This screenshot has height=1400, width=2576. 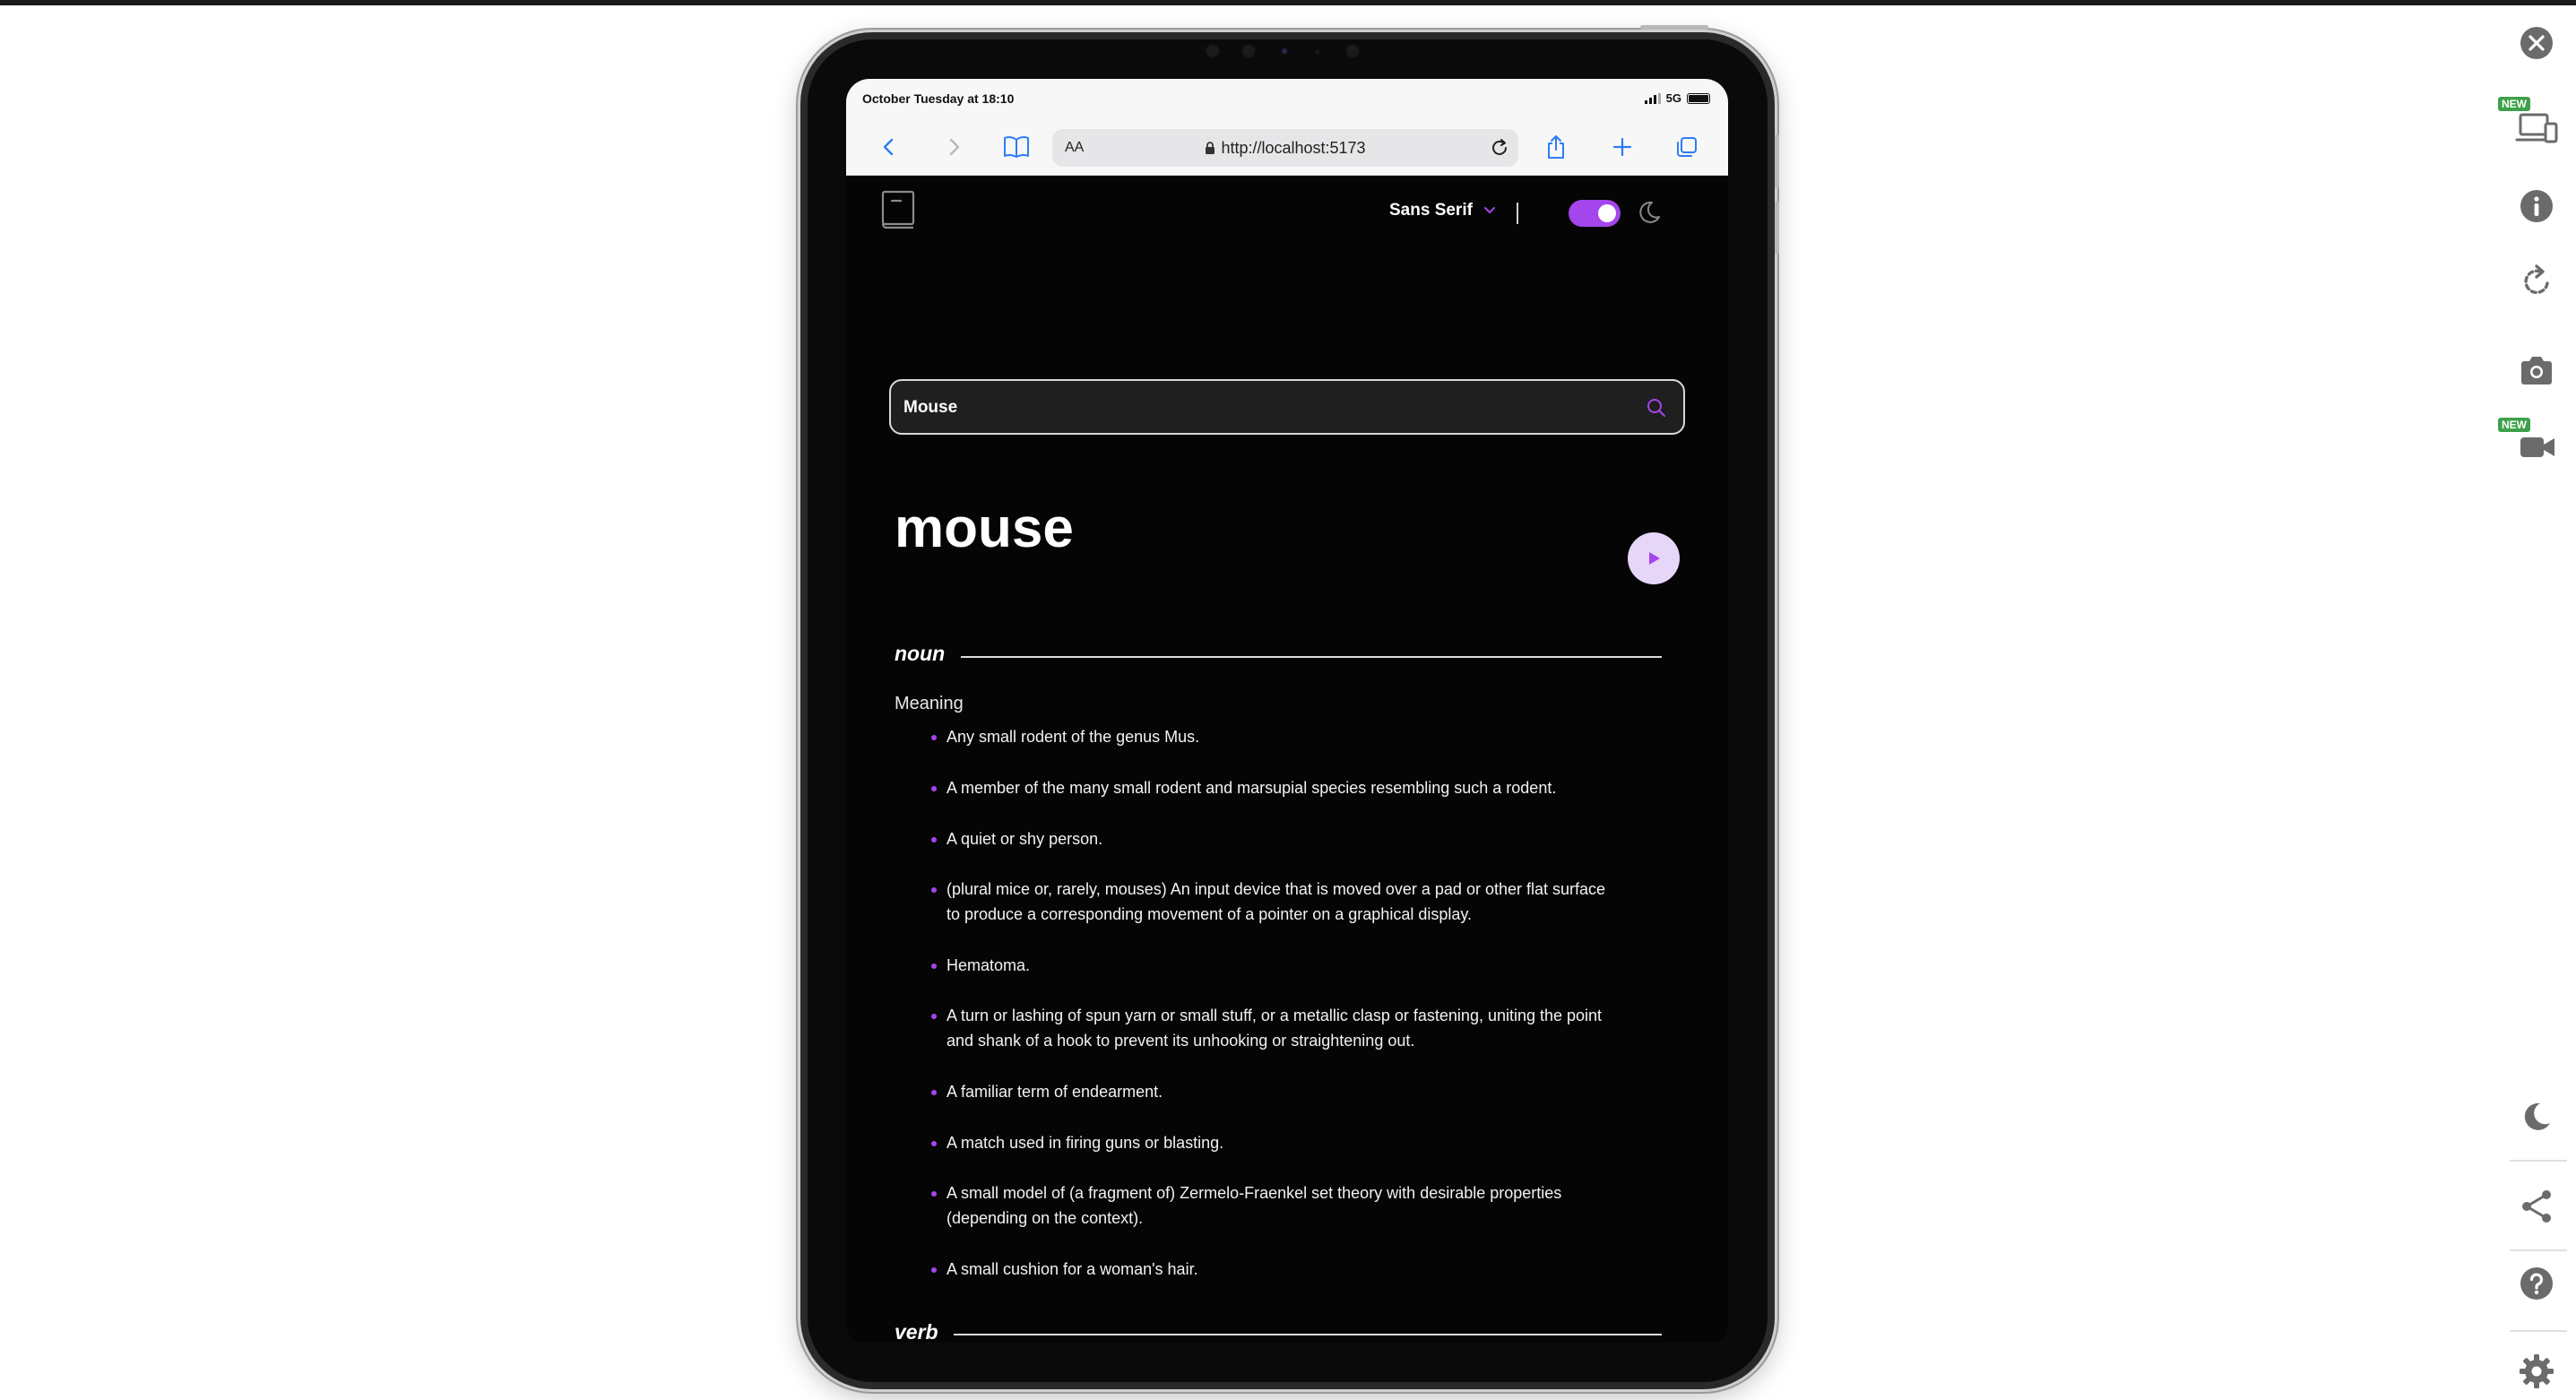 I want to click on search-box, so click(x=1287, y=407).